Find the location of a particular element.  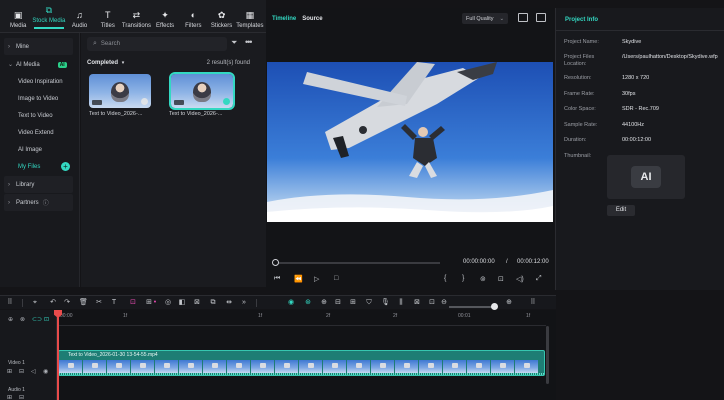

sidebar-item-image-to-video: Image to Video is located at coordinates (39, 98).